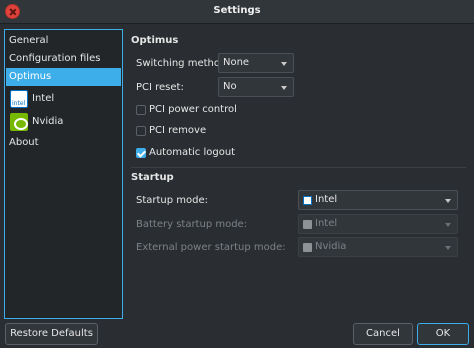 The height and width of the screenshot is (348, 474). Describe the element at coordinates (230, 86) in the screenshot. I see `pci-reset-value: No` at that location.